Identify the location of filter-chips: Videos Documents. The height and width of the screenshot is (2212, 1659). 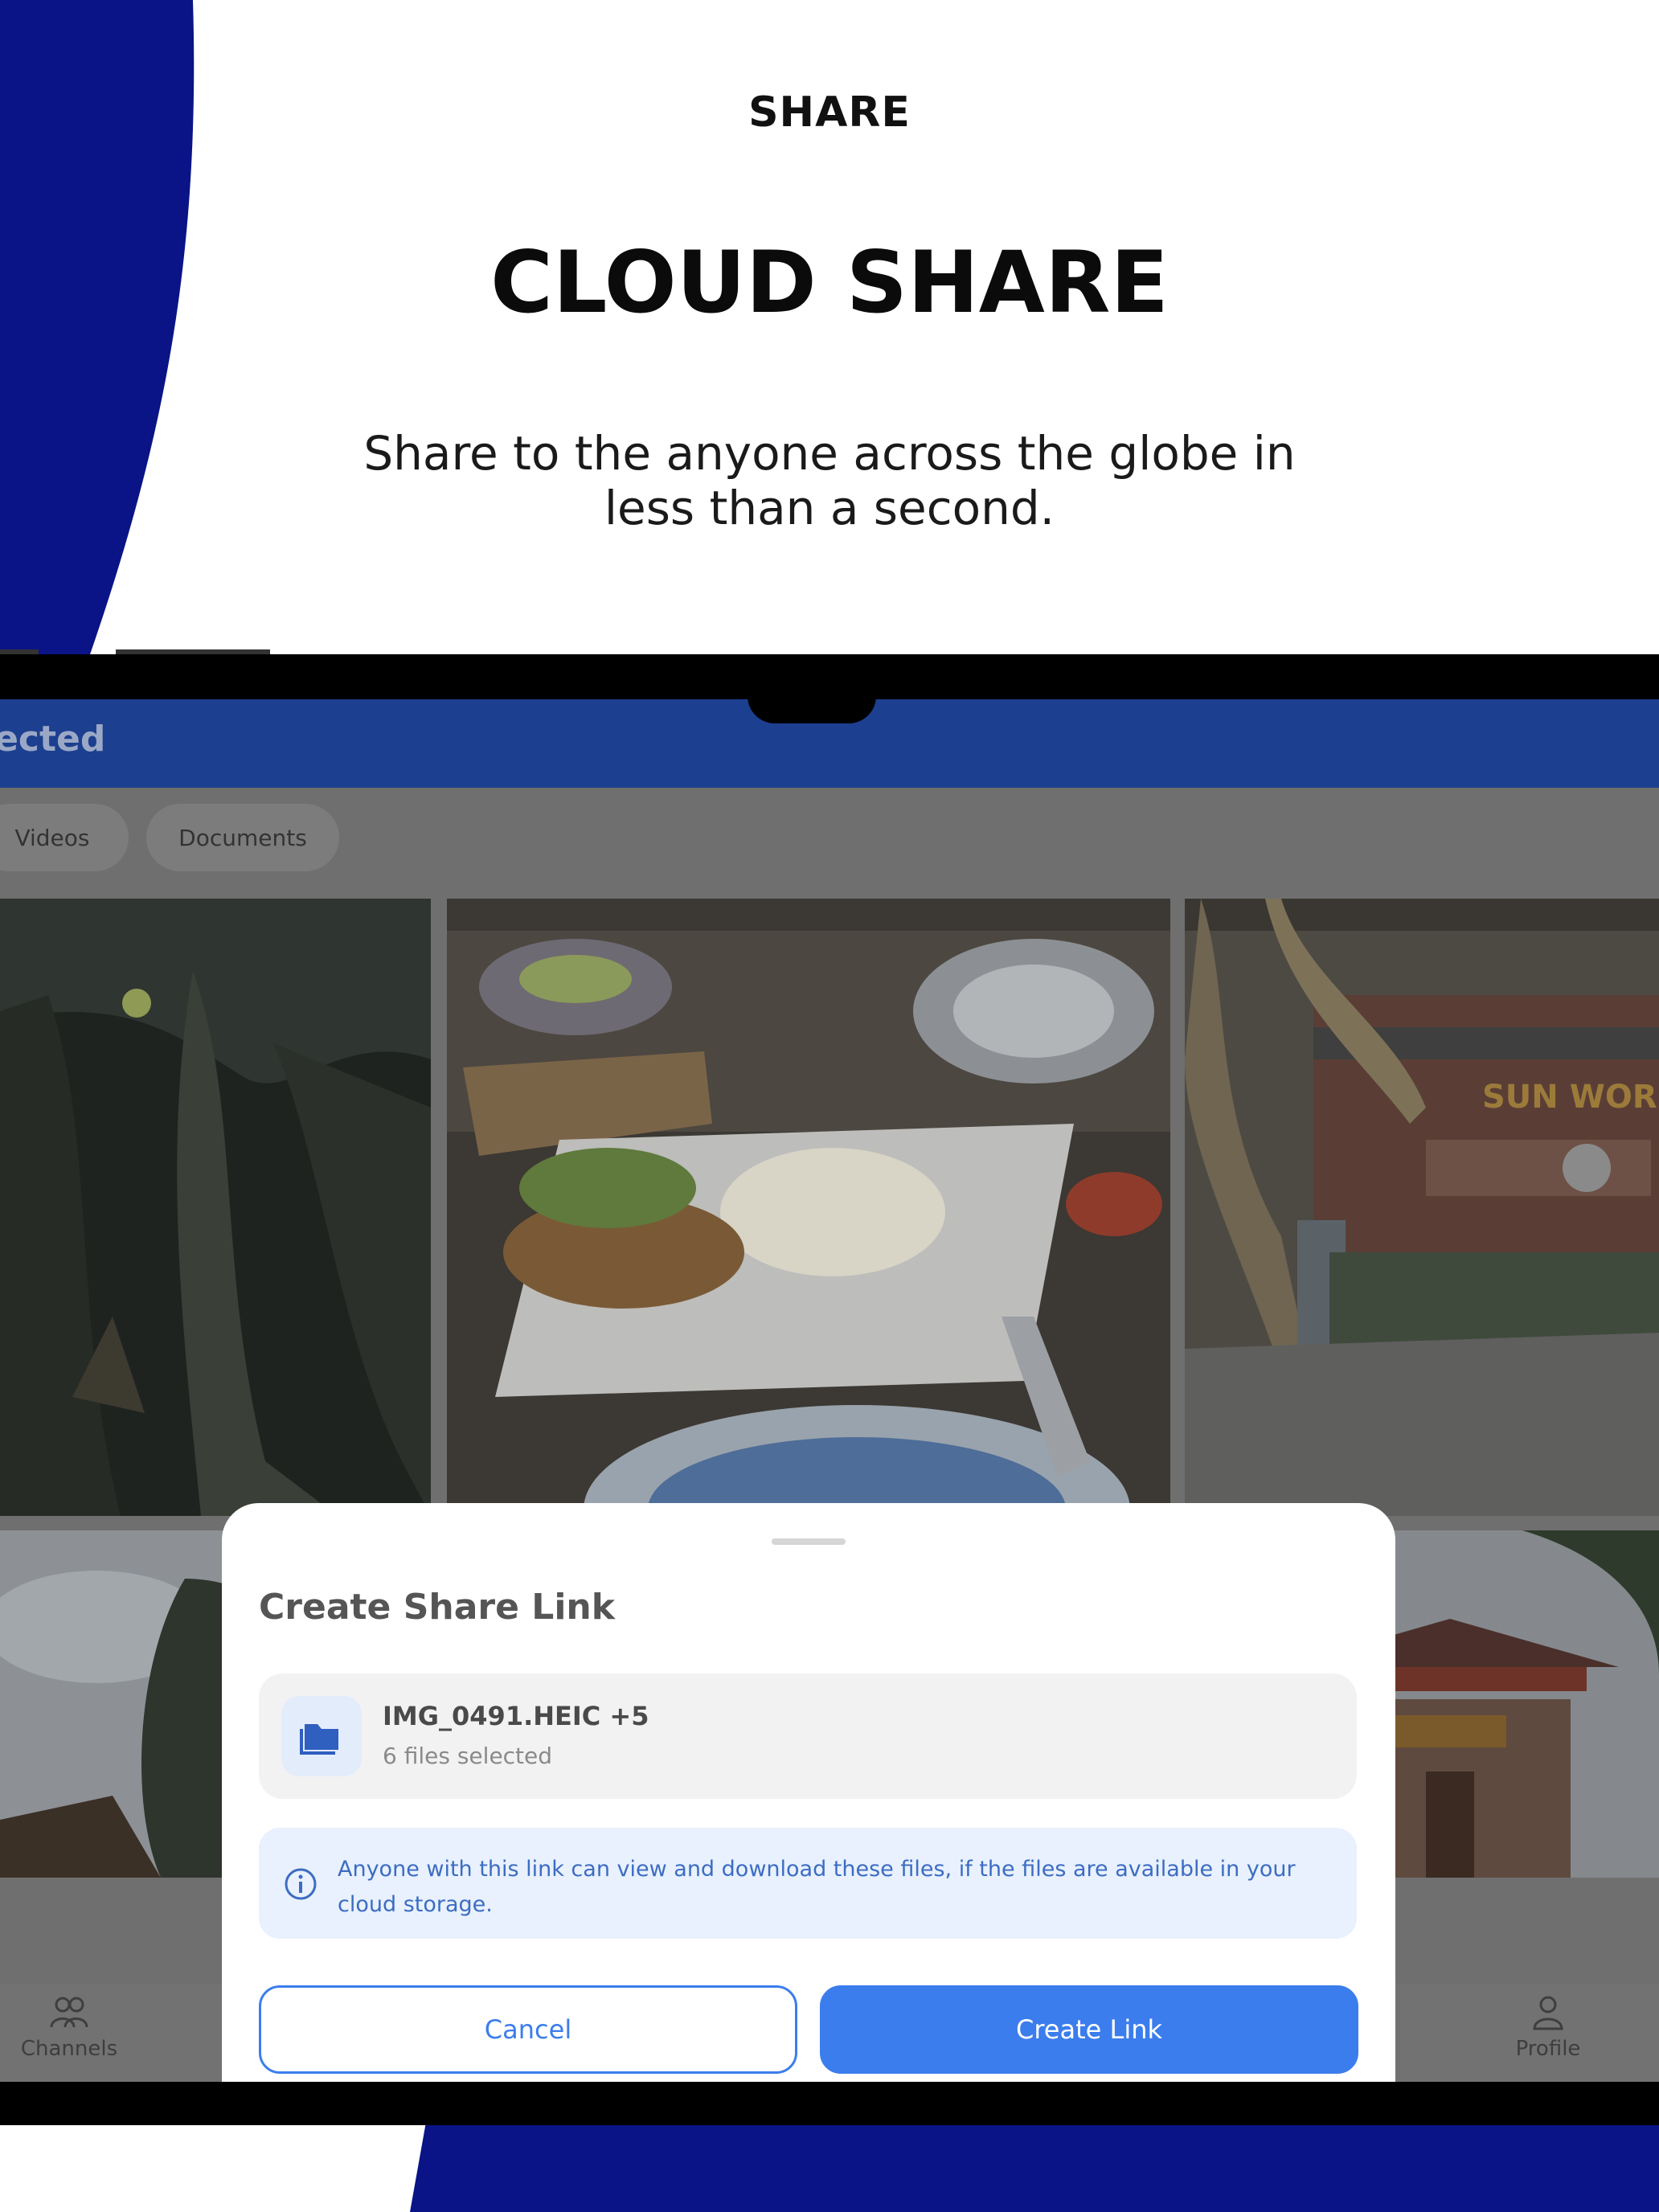
(829, 840).